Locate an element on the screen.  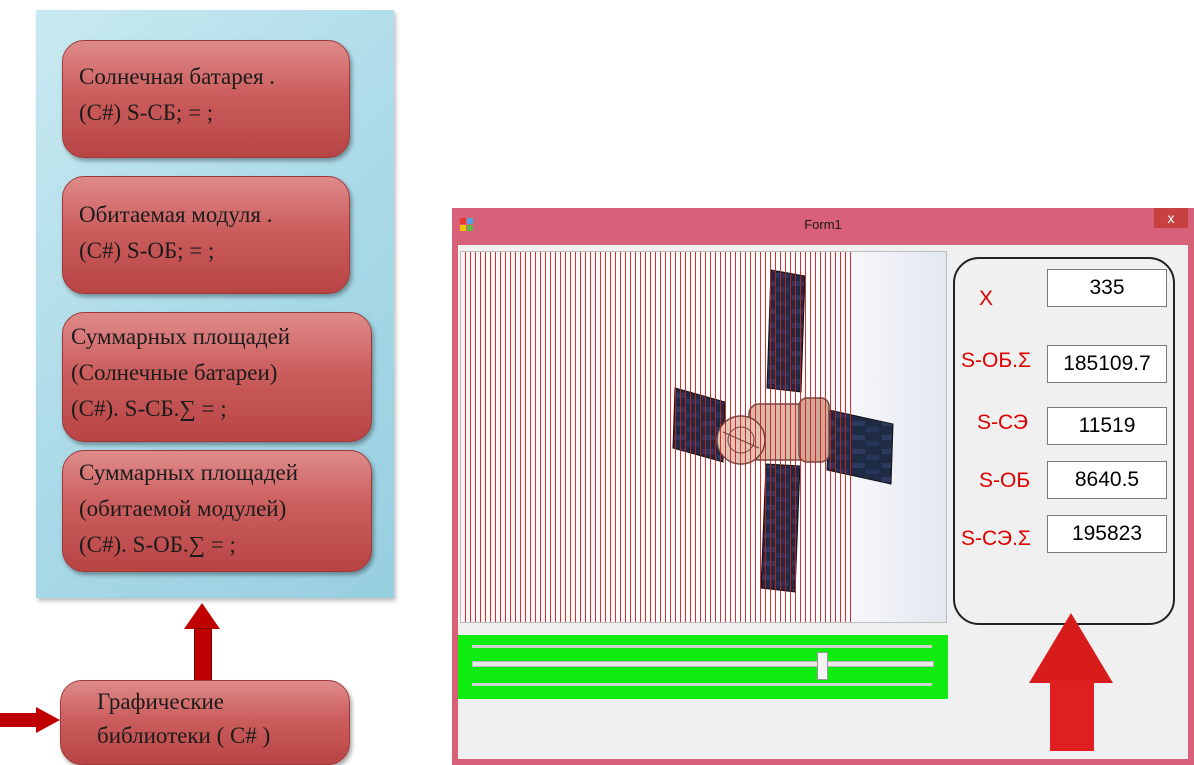
node-line: (C#). S-ОБ.∑ = ; is located at coordinates (157, 544).